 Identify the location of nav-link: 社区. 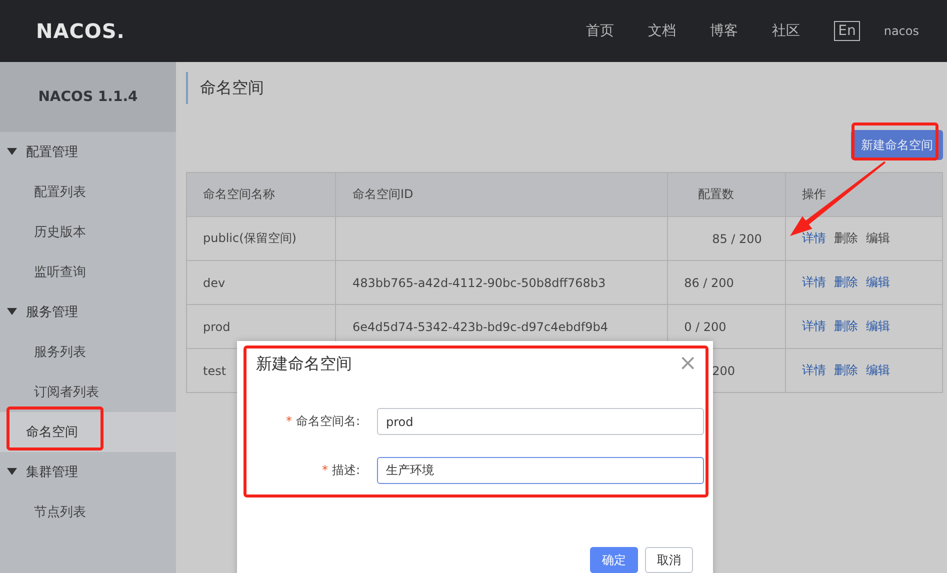
(786, 31).